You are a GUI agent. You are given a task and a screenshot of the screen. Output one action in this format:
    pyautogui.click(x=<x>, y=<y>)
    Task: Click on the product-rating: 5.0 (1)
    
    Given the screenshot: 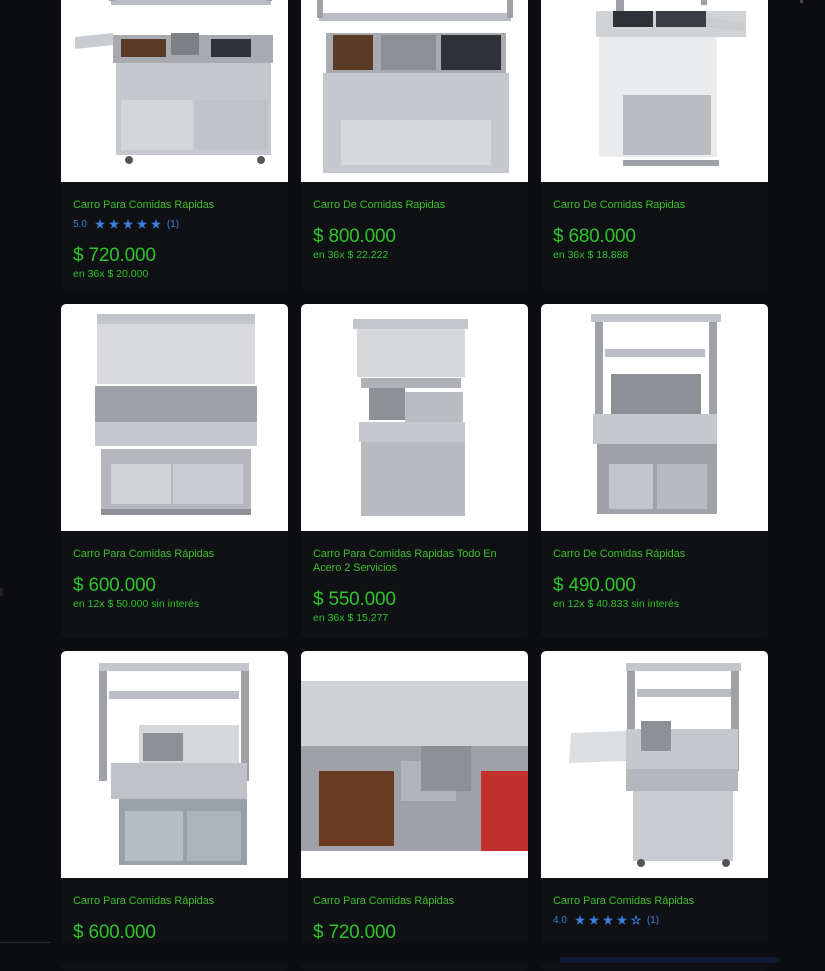 What is the action you would take?
    pyautogui.click(x=174, y=224)
    